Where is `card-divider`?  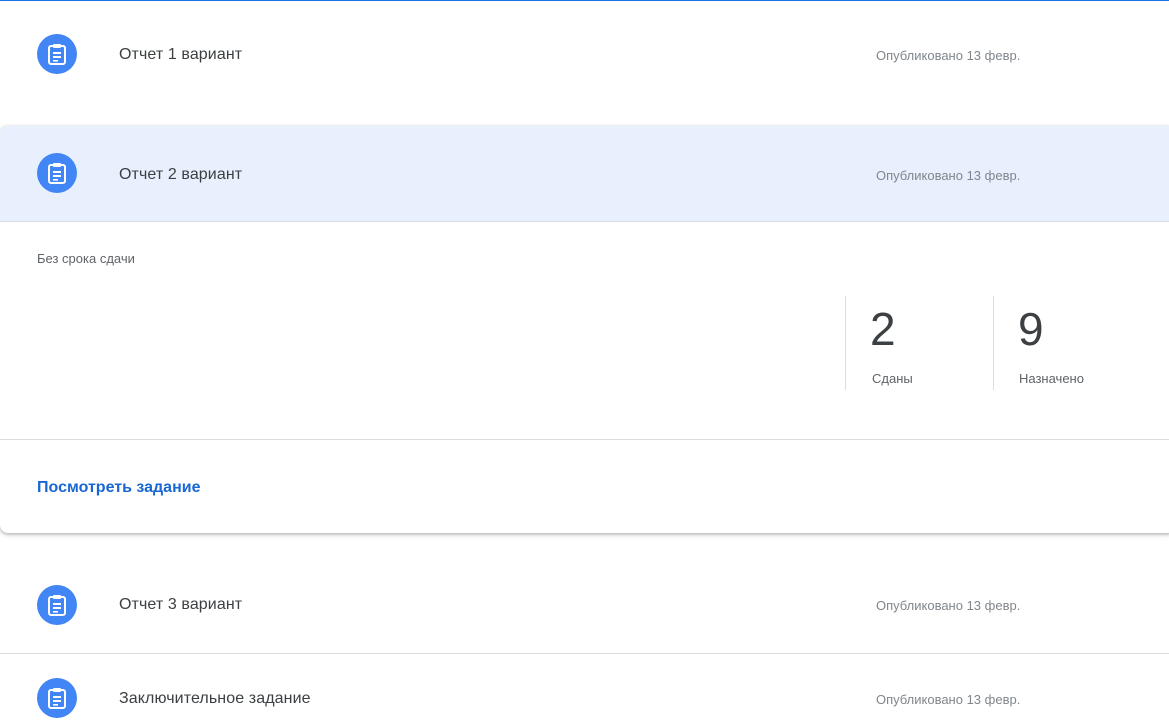
card-divider is located at coordinates (584, 439).